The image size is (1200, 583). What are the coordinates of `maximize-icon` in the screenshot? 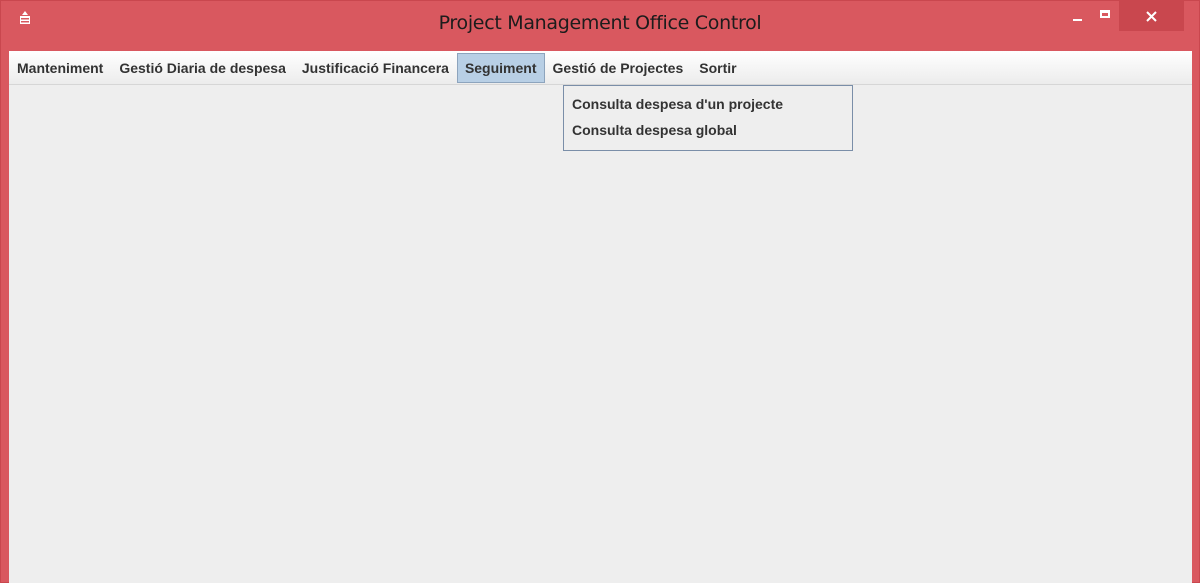 It's located at (1105, 14).